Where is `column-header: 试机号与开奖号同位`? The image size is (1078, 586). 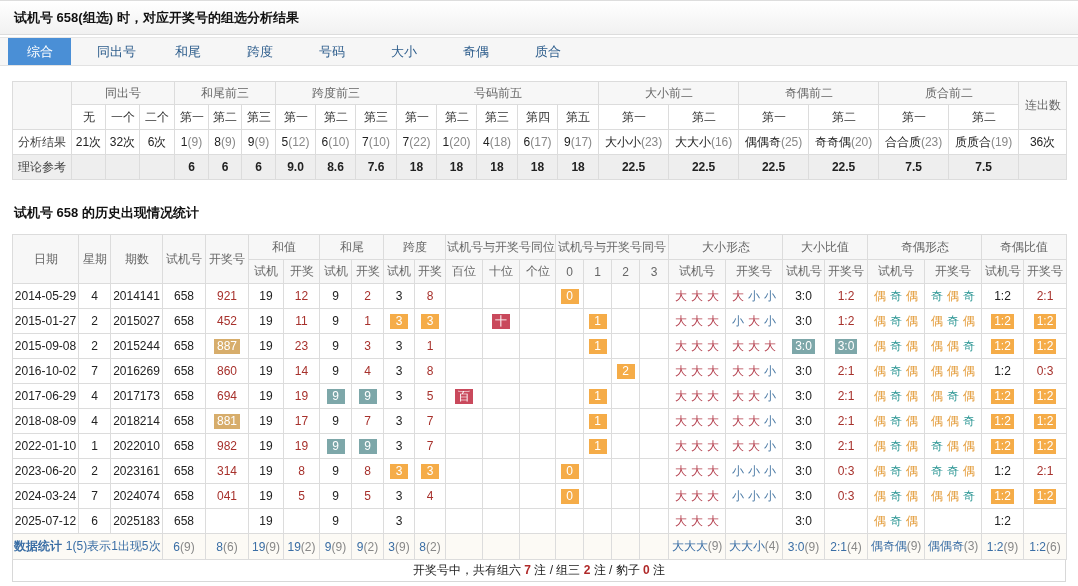 column-header: 试机号与开奖号同位 is located at coordinates (500, 247).